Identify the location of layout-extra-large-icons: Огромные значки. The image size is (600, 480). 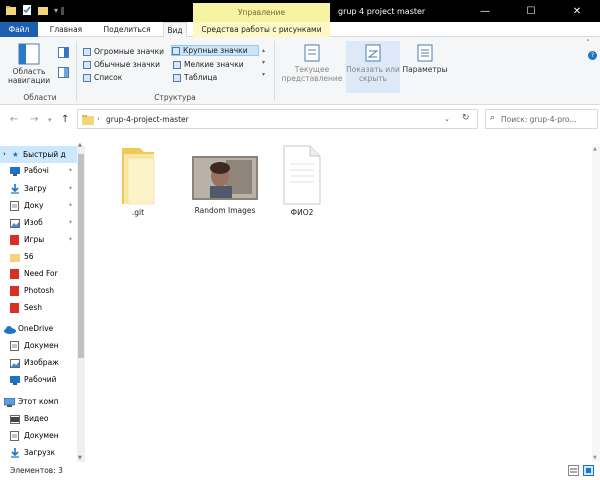
(123, 51).